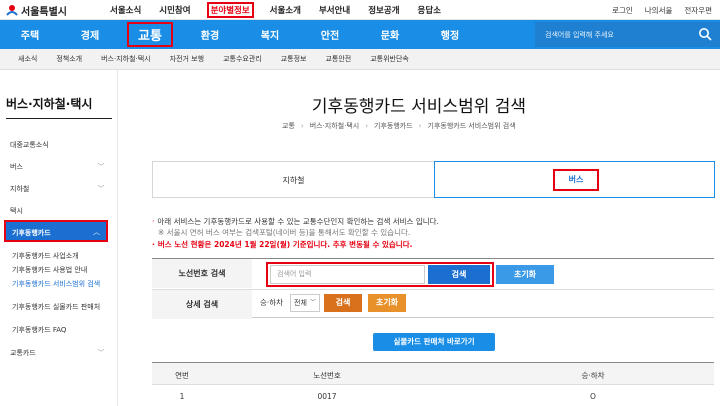 The image size is (720, 406). I want to click on column-header-boarding: 승·하차, so click(593, 375).